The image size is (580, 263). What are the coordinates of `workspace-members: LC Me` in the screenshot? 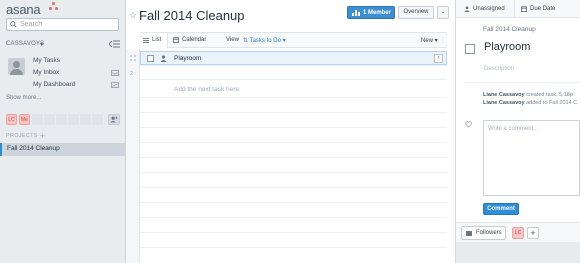 It's located at (63, 120).